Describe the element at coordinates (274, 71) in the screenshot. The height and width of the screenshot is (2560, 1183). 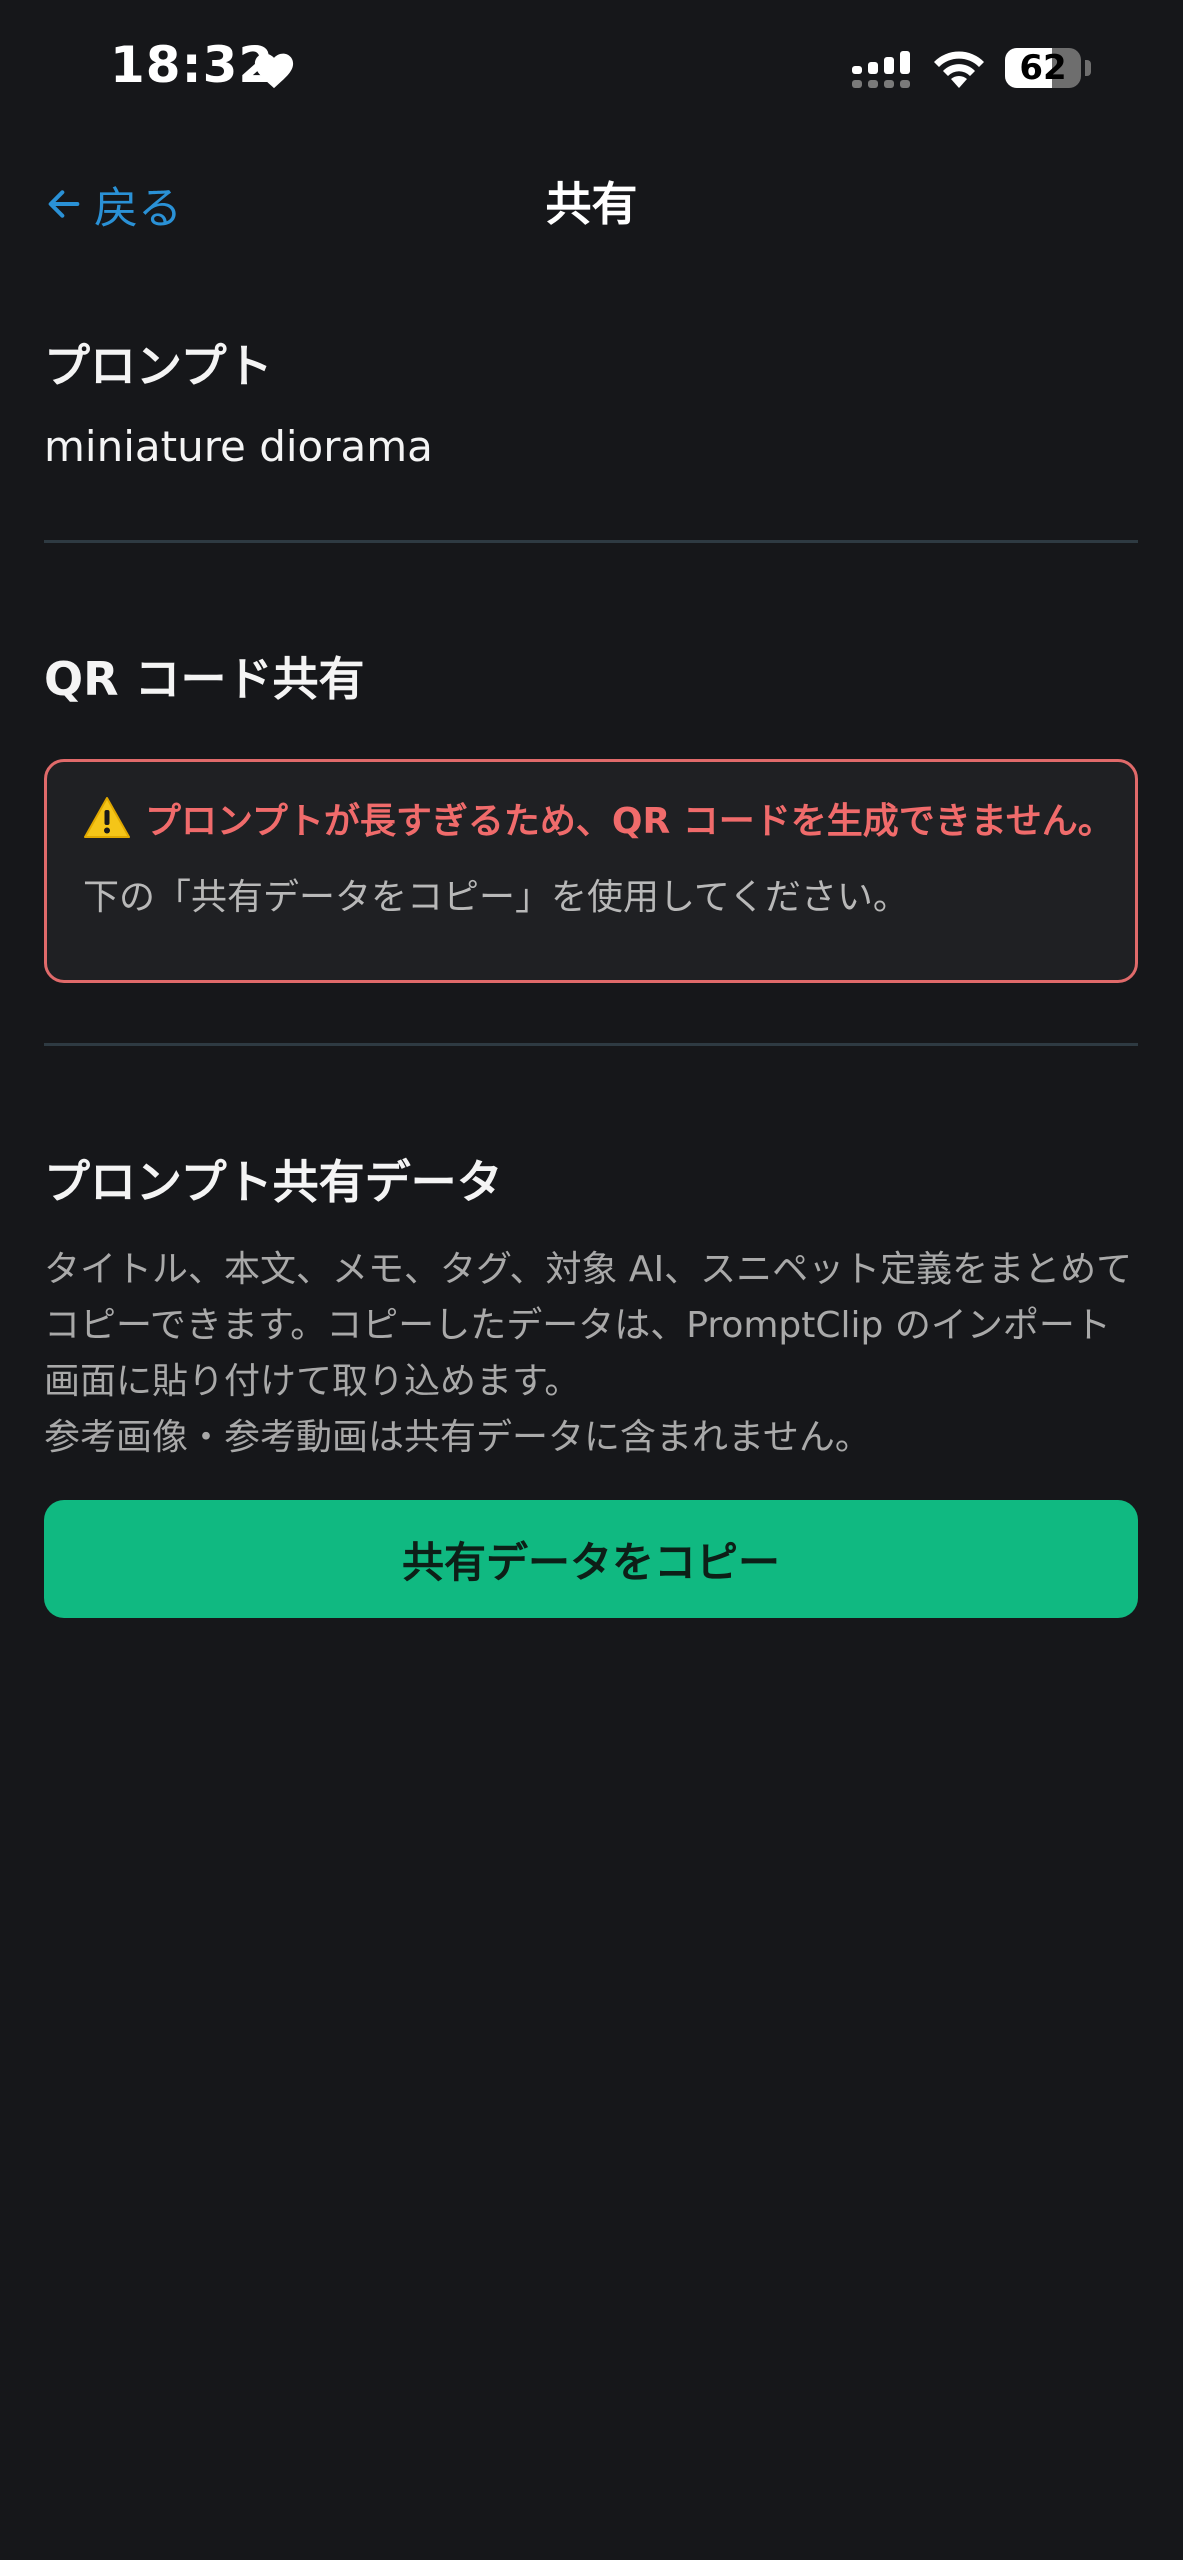
I see `heart-icon` at that location.